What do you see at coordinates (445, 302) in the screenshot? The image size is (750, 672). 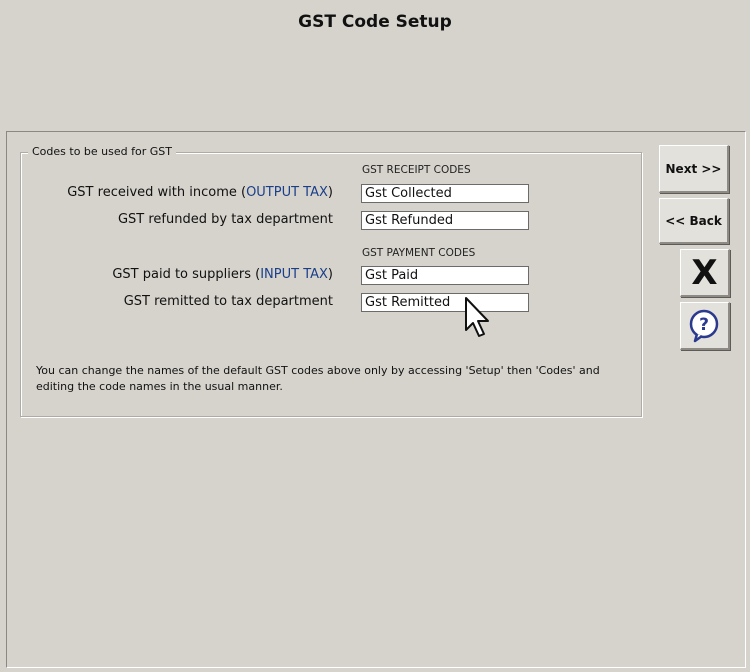 I see `gst-remitted-field: Gst Remitted` at bounding box center [445, 302].